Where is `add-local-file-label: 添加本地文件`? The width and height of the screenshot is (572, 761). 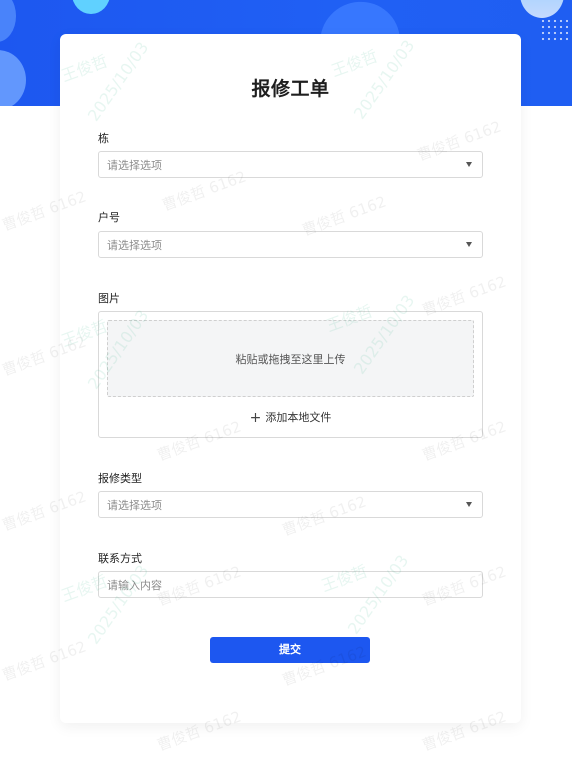
add-local-file-label: 添加本地文件 is located at coordinates (298, 417).